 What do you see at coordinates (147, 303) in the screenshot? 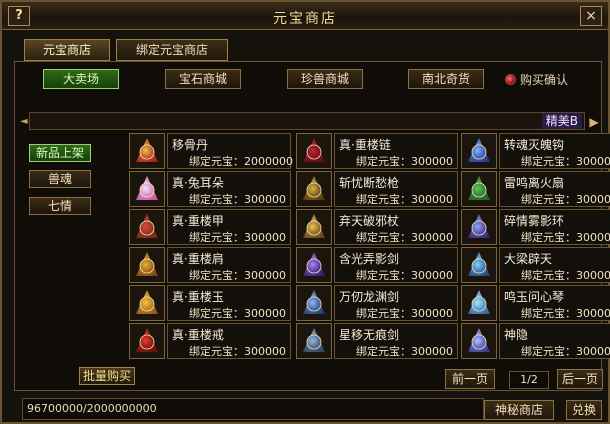
I see `jade-icon` at bounding box center [147, 303].